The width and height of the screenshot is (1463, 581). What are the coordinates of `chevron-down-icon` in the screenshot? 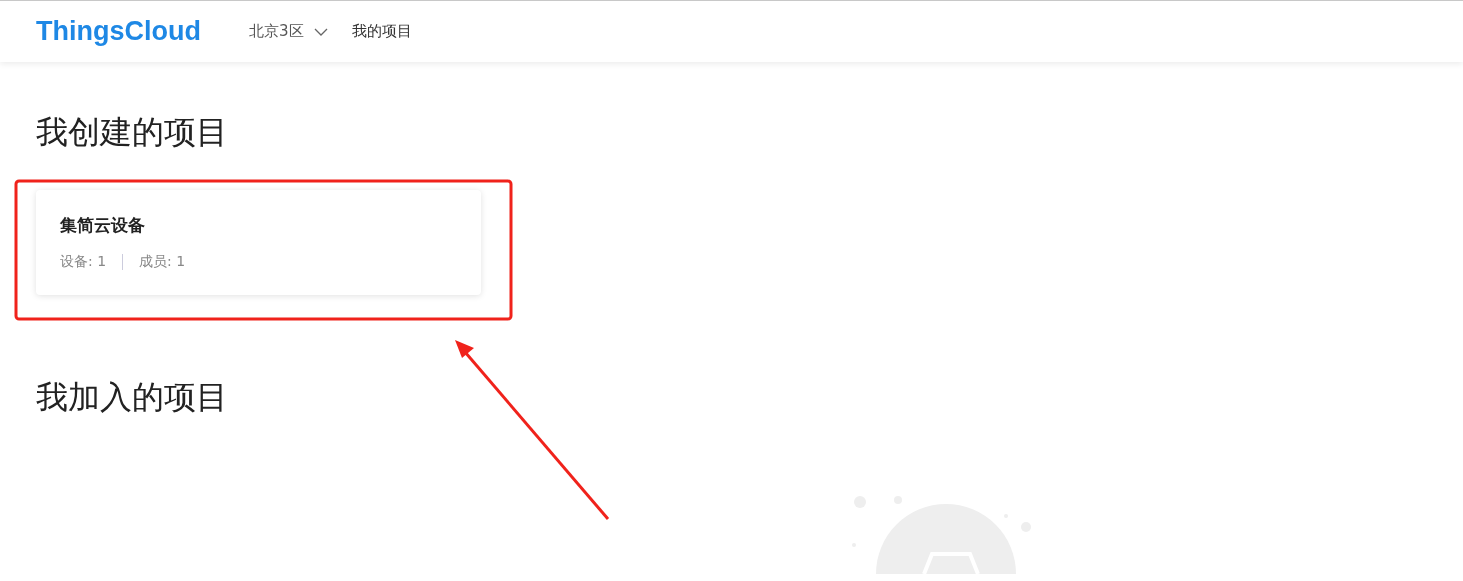 It's located at (320, 31).